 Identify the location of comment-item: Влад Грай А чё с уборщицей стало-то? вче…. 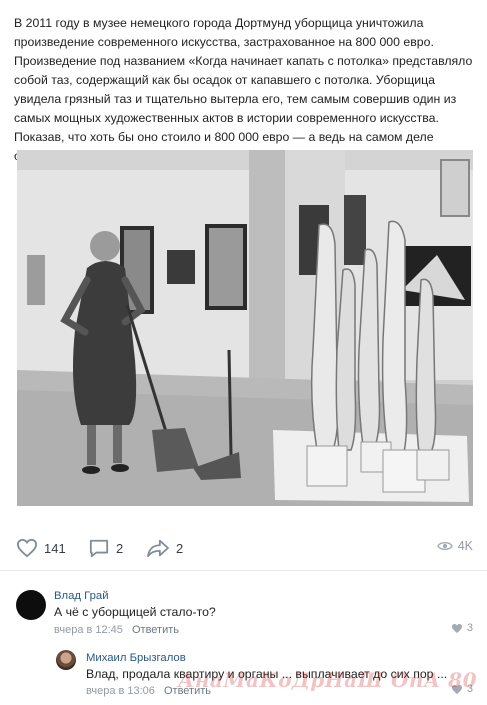
(243, 614).